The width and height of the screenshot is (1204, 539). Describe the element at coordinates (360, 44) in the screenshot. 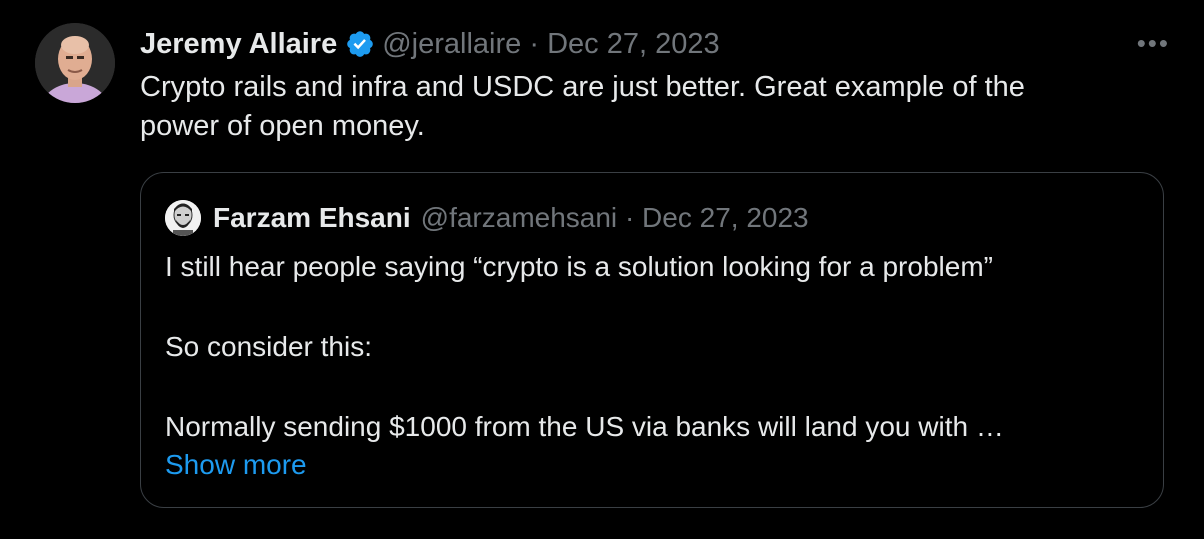

I see `verified-badge-icon` at that location.